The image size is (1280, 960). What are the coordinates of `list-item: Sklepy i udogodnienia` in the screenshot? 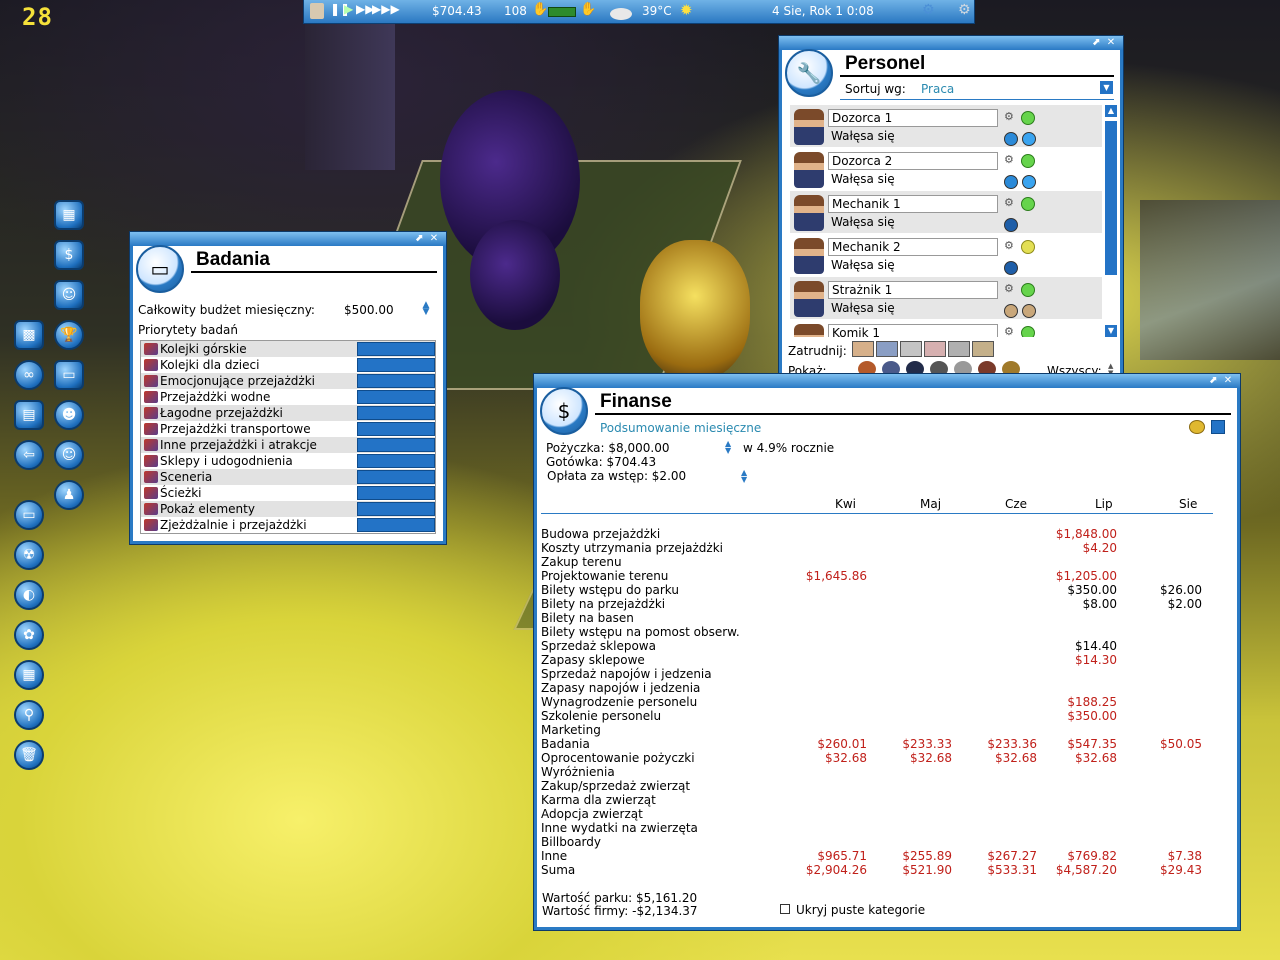 It's located at (288, 461).